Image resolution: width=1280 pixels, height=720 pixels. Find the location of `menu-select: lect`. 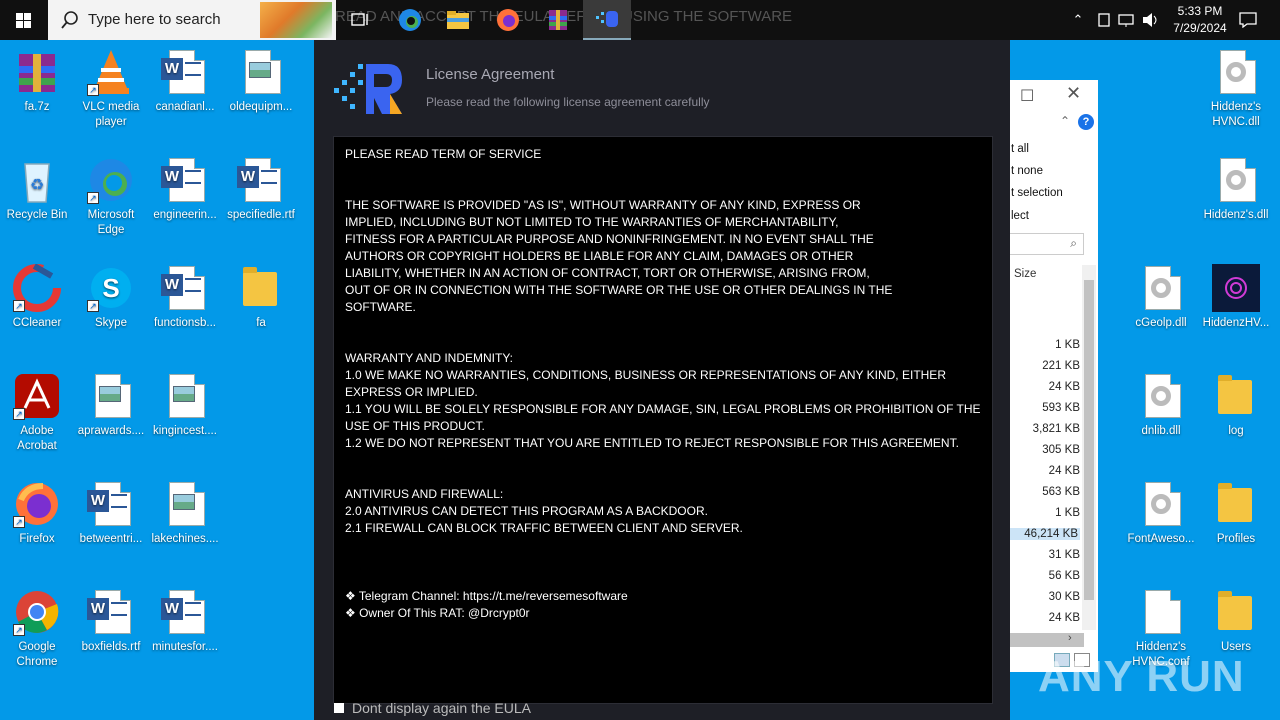

menu-select: lect is located at coordinates (1020, 216).